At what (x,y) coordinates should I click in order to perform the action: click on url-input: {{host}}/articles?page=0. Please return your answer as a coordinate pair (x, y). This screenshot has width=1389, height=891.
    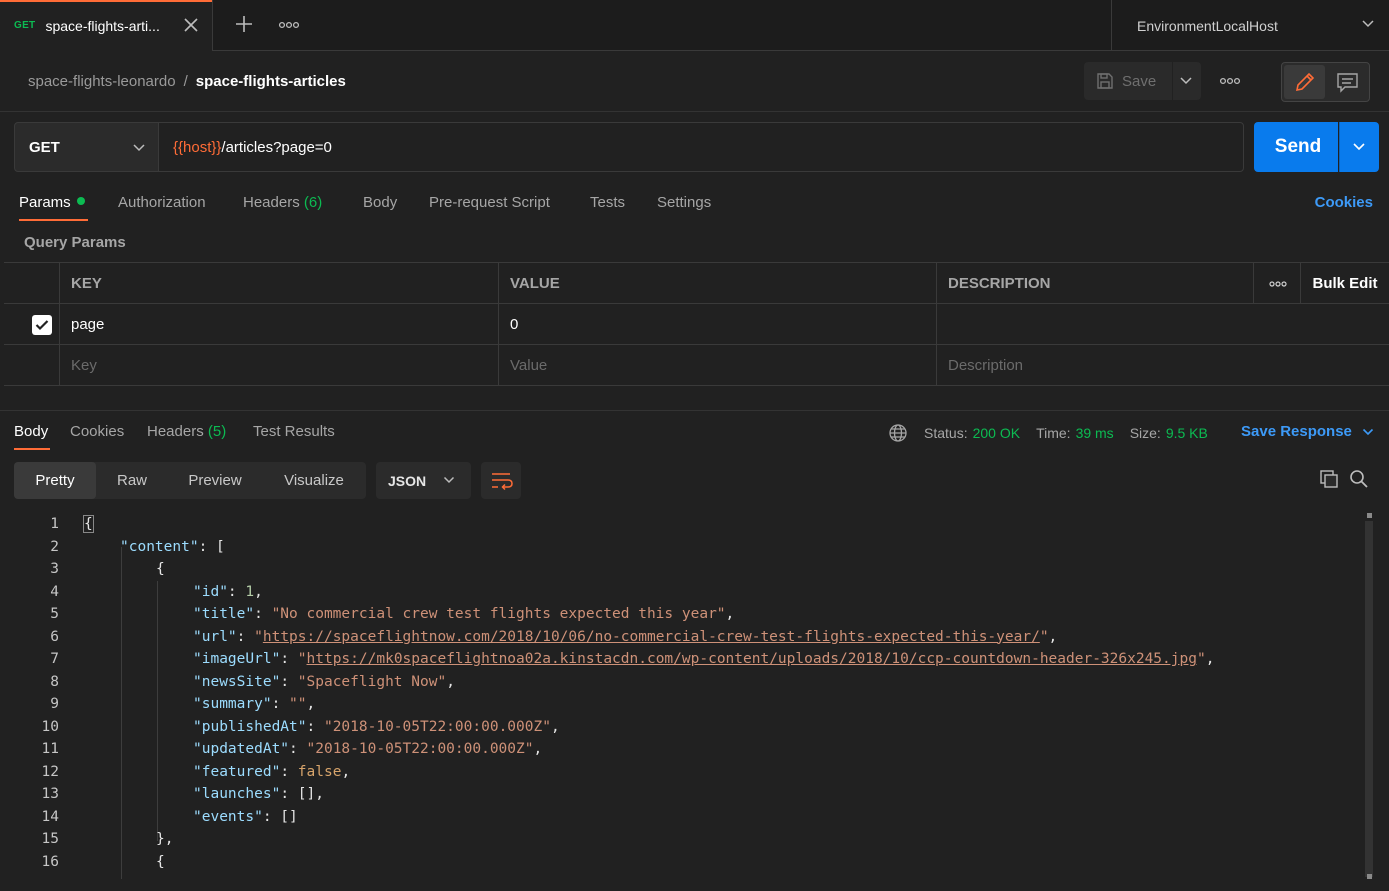
    Looking at the image, I should click on (701, 147).